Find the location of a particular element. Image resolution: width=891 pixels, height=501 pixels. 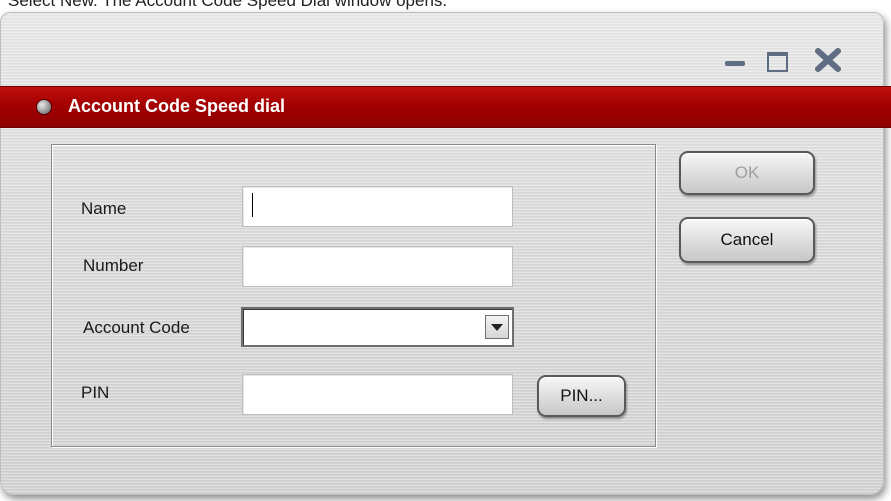

dialog-title-bar: Account Code Speed dial is located at coordinates (445, 107).